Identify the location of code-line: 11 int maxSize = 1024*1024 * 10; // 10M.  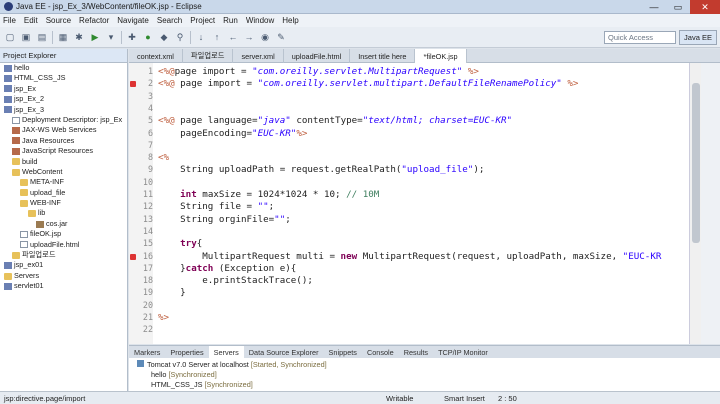
(409, 195).